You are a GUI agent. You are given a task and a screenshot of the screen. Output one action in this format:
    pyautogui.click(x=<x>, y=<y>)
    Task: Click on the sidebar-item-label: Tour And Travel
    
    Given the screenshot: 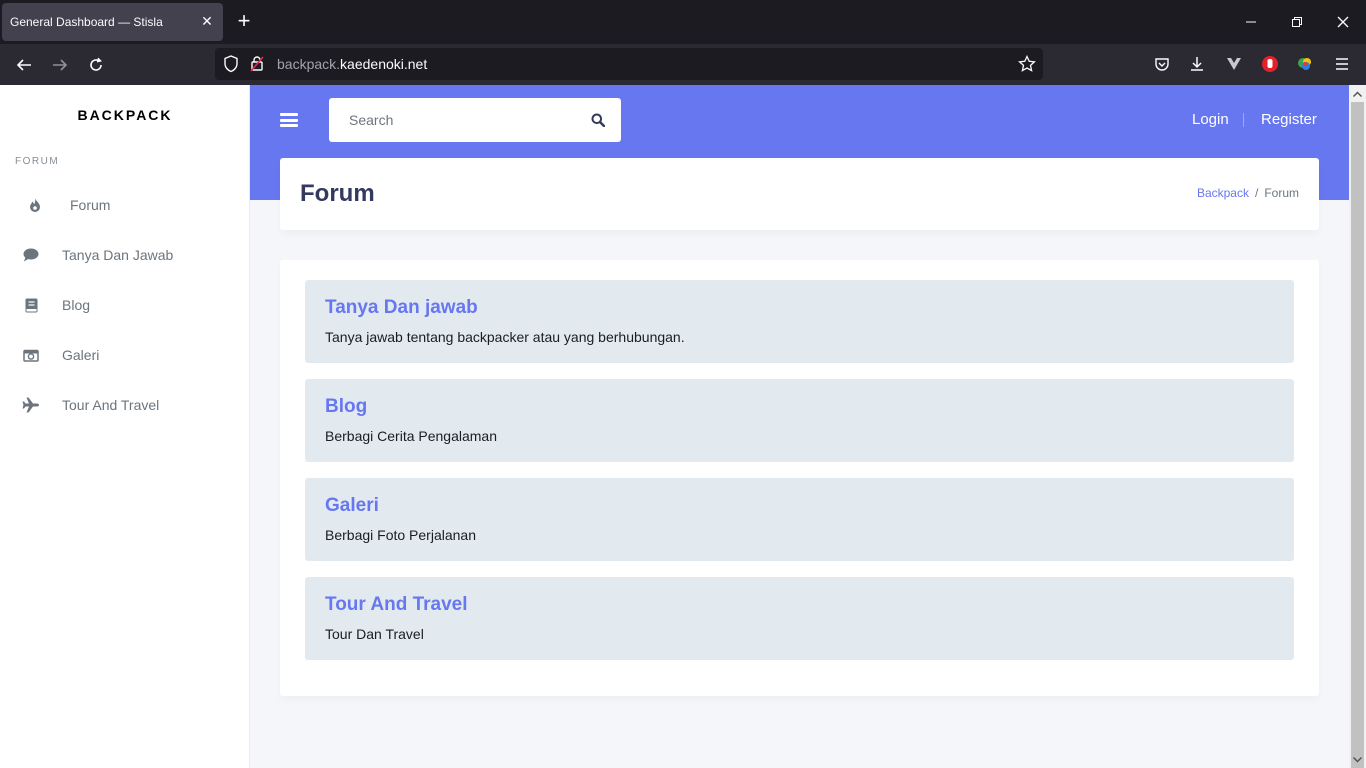 What is the action you would take?
    pyautogui.click(x=111, y=405)
    